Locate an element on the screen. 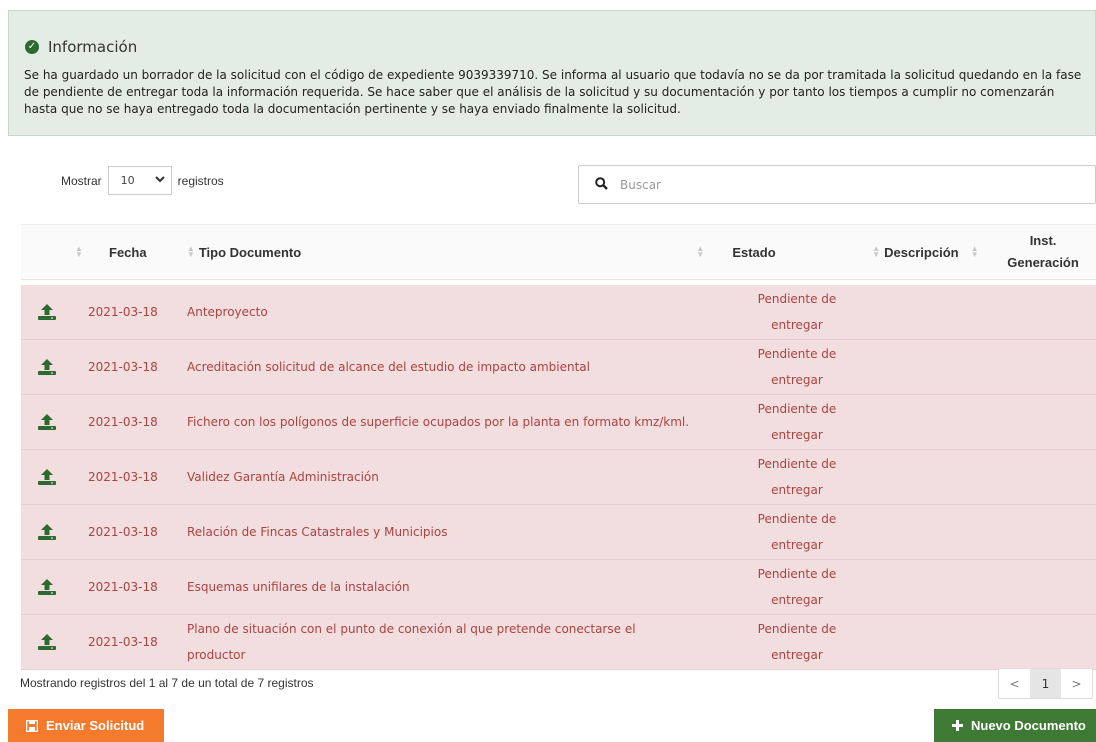 The height and width of the screenshot is (742, 1096). header-inst-line2: Generación is located at coordinates (1043, 262).